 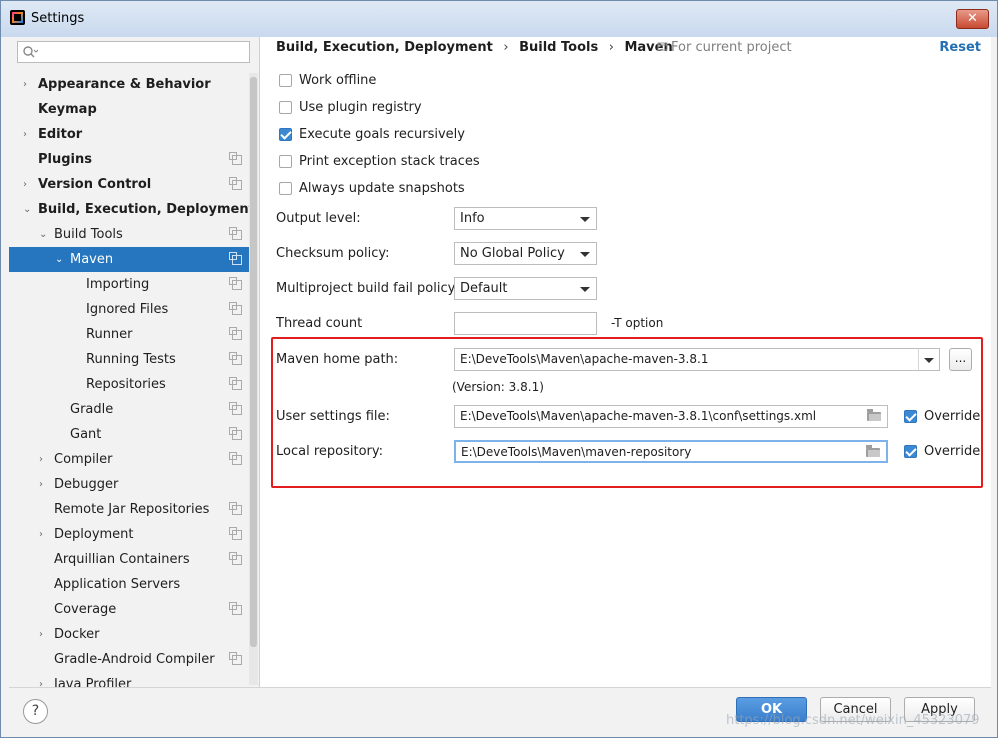 What do you see at coordinates (92, 259) in the screenshot?
I see `sidebar-item-label: Maven` at bounding box center [92, 259].